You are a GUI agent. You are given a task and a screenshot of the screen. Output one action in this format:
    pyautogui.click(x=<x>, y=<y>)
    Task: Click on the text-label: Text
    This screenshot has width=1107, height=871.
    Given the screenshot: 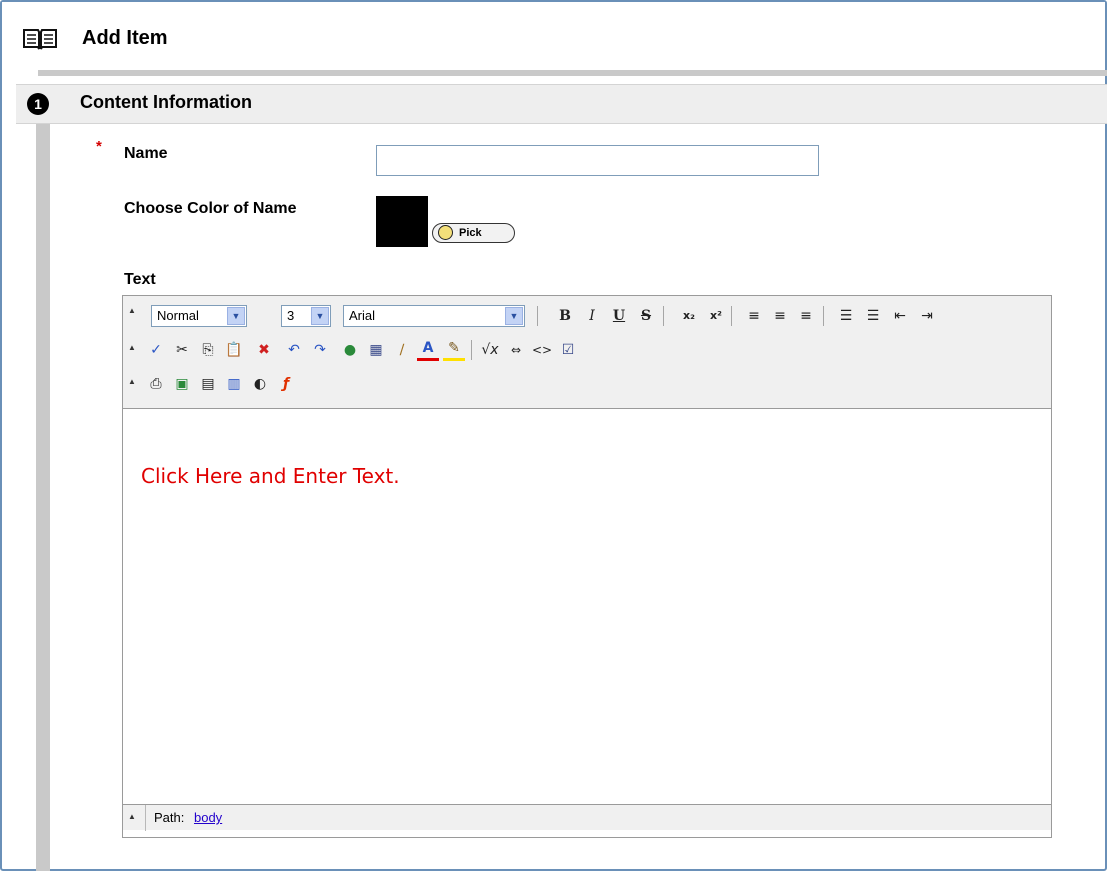 What is the action you would take?
    pyautogui.click(x=140, y=279)
    